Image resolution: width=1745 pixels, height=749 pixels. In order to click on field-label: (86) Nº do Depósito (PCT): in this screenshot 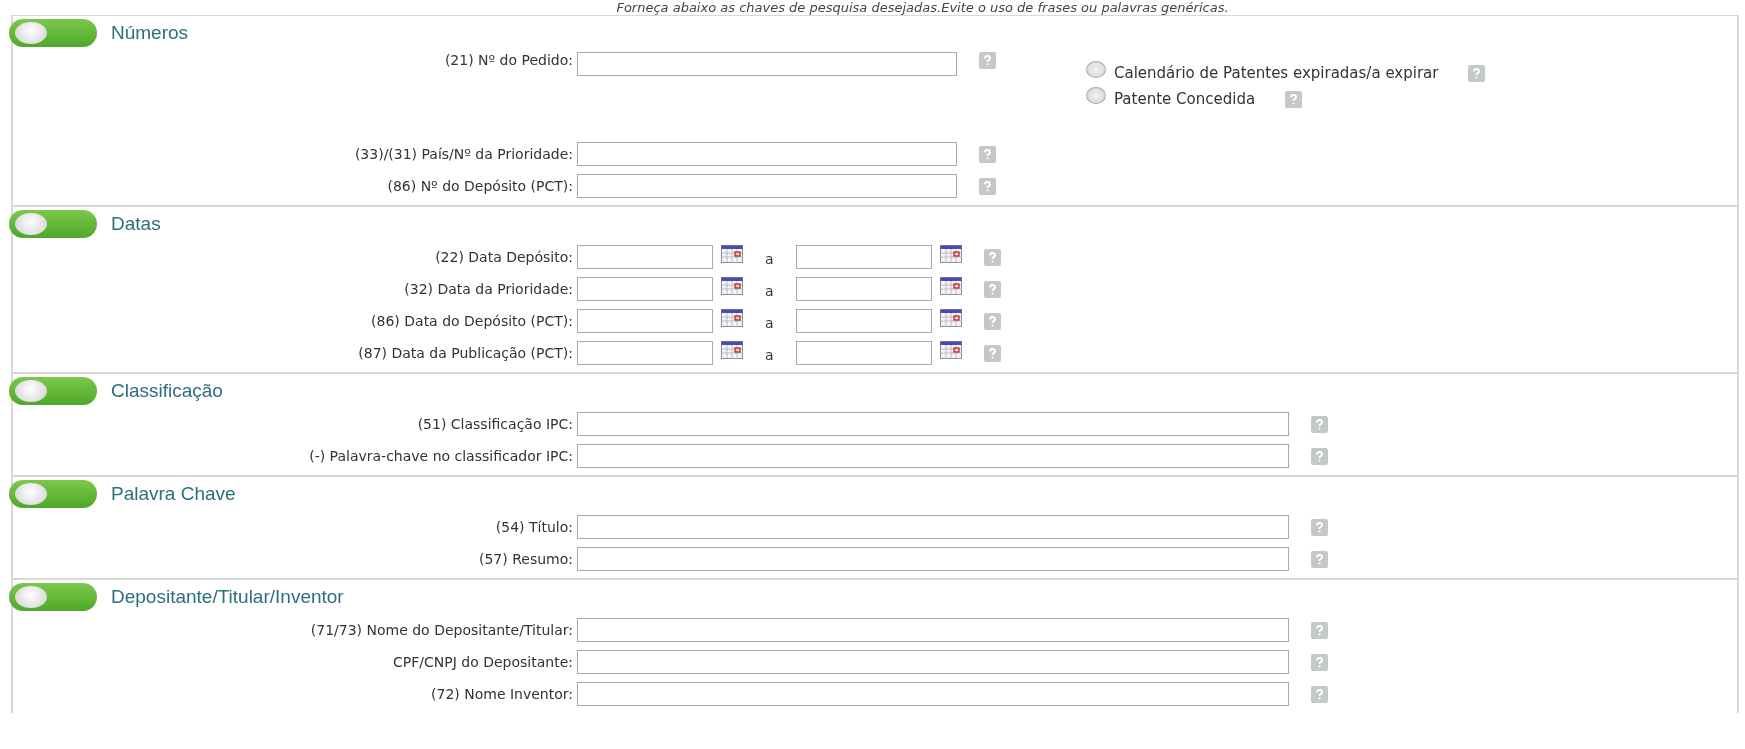, I will do `click(480, 186)`.